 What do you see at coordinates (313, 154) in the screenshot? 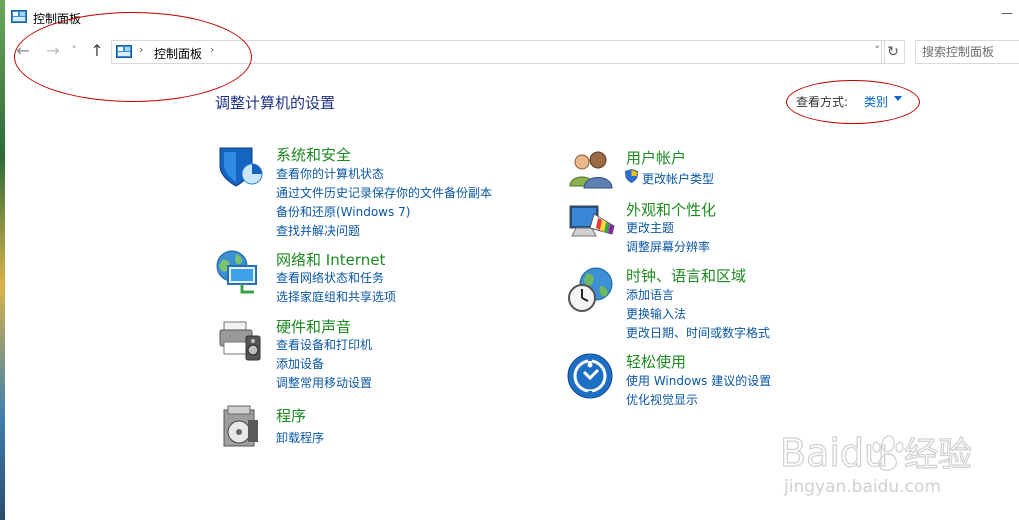
I see `category-system-security: 系统和安全` at bounding box center [313, 154].